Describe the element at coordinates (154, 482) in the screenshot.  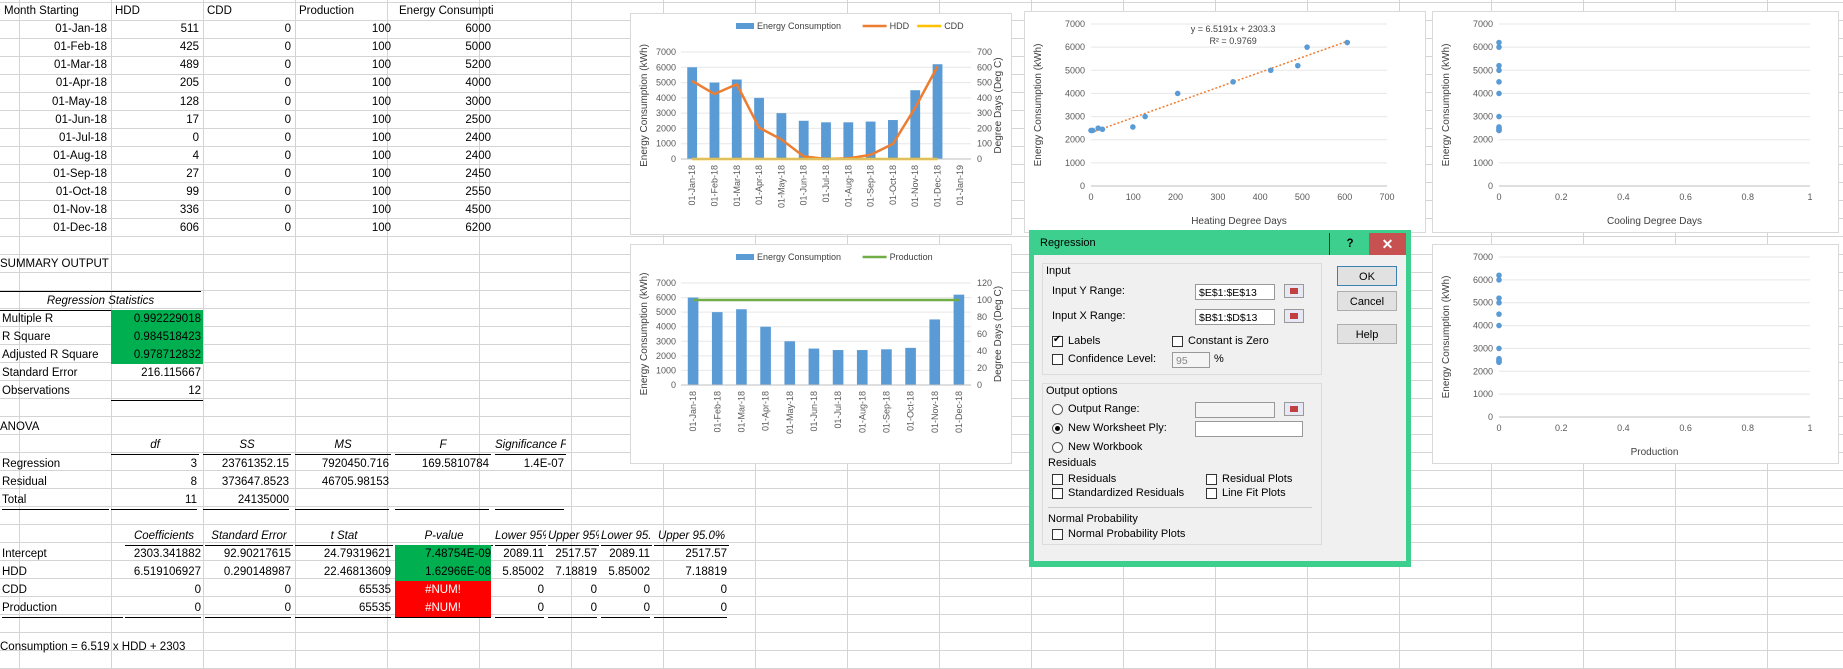
I see `anova-cell: 8` at that location.